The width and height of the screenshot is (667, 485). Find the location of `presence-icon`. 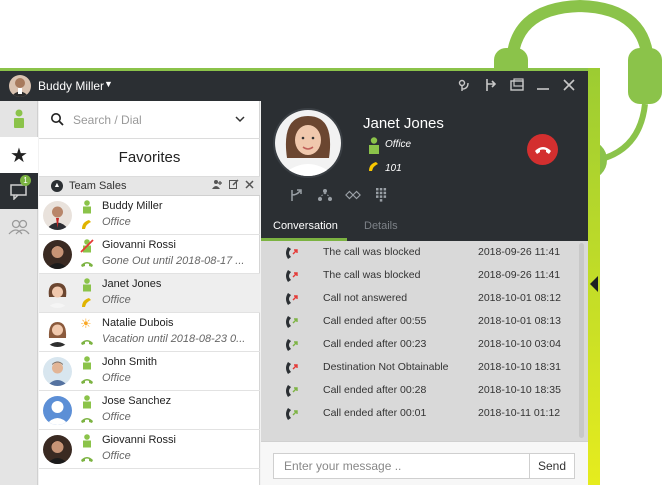

presence-icon is located at coordinates (19, 118).